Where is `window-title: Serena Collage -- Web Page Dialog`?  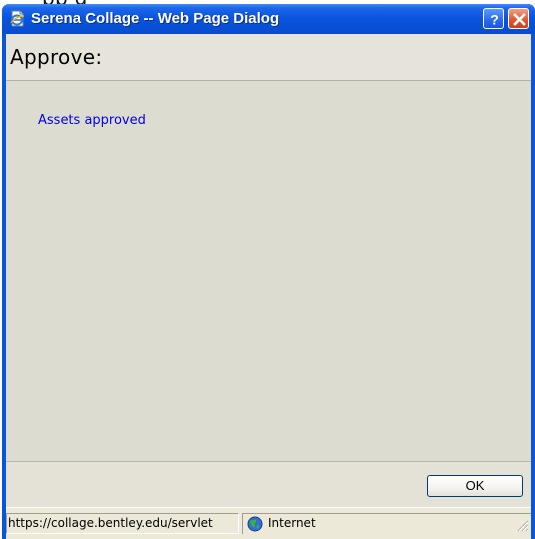 window-title: Serena Collage -- Web Page Dialog is located at coordinates (155, 18).